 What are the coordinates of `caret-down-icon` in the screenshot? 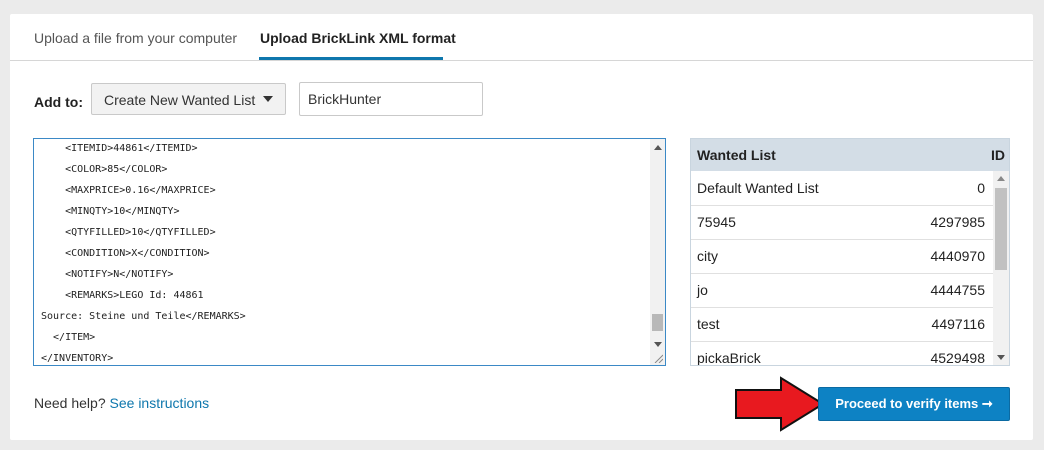 It's located at (268, 99).